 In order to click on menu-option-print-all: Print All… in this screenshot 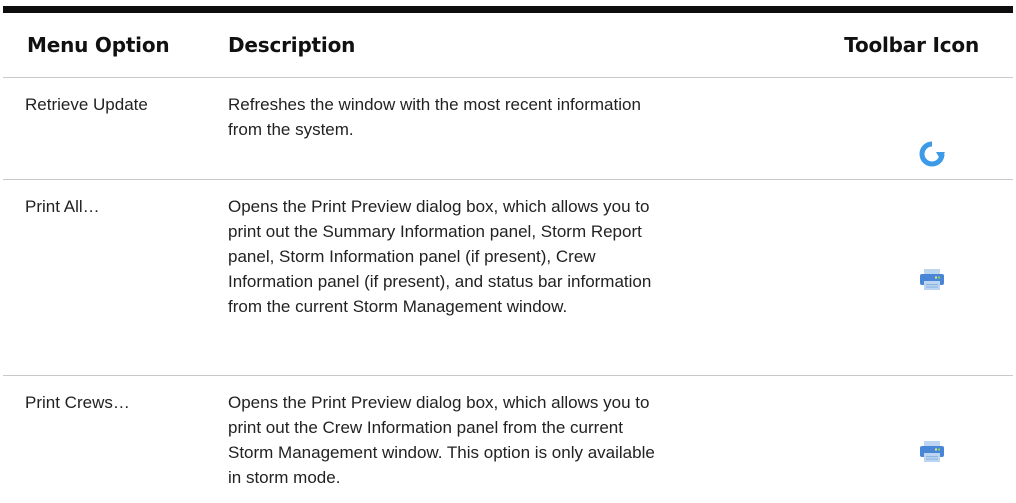, I will do `click(62, 206)`.